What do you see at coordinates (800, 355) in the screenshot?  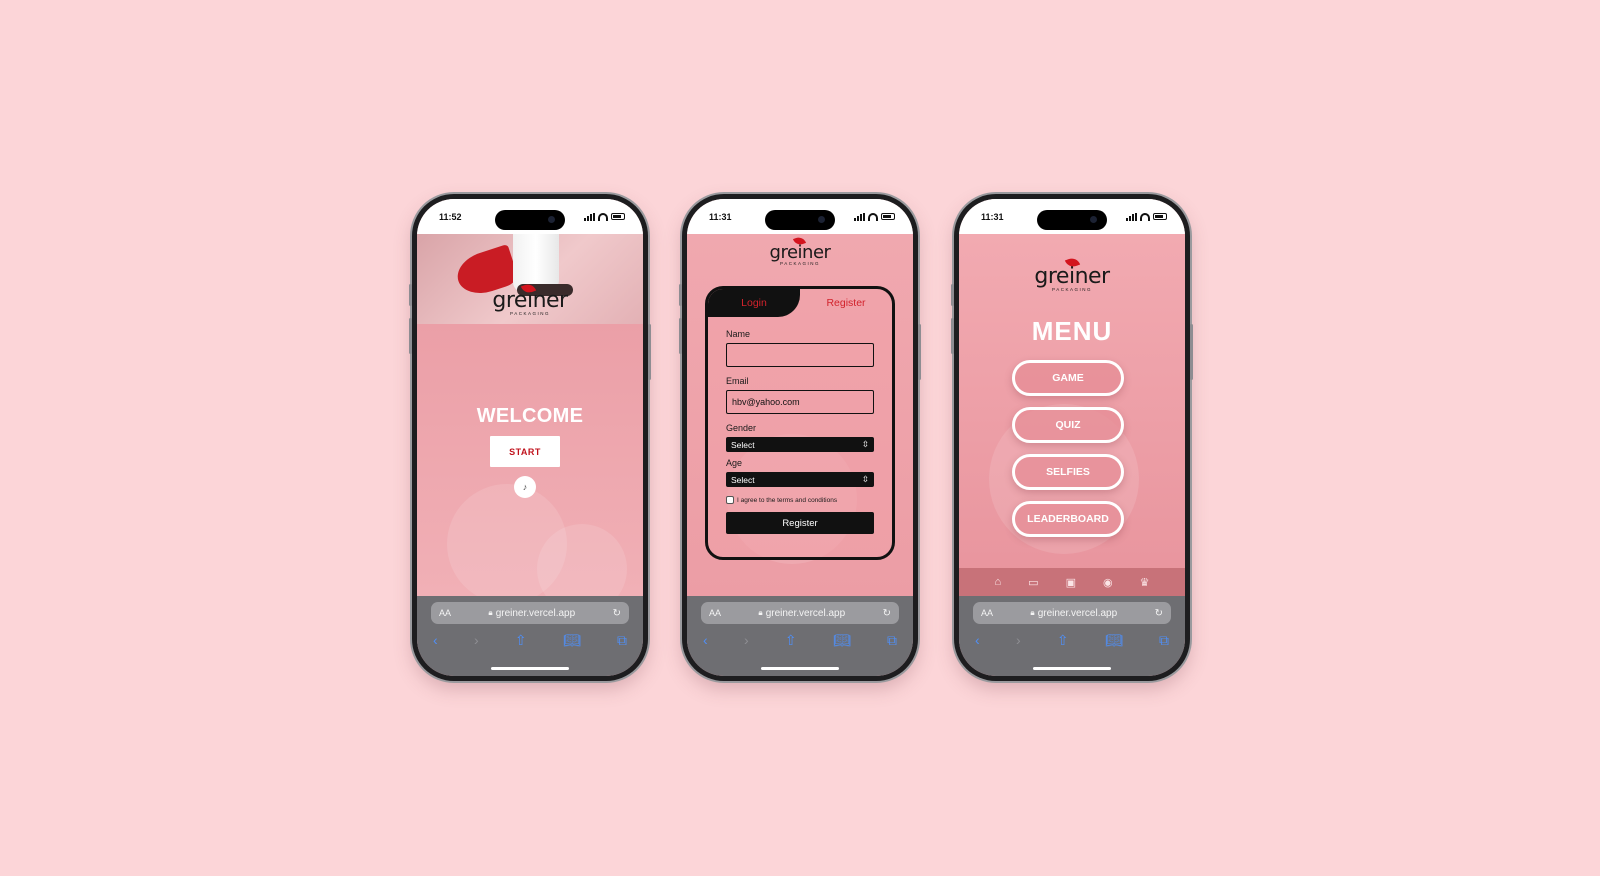 I see `name-field` at bounding box center [800, 355].